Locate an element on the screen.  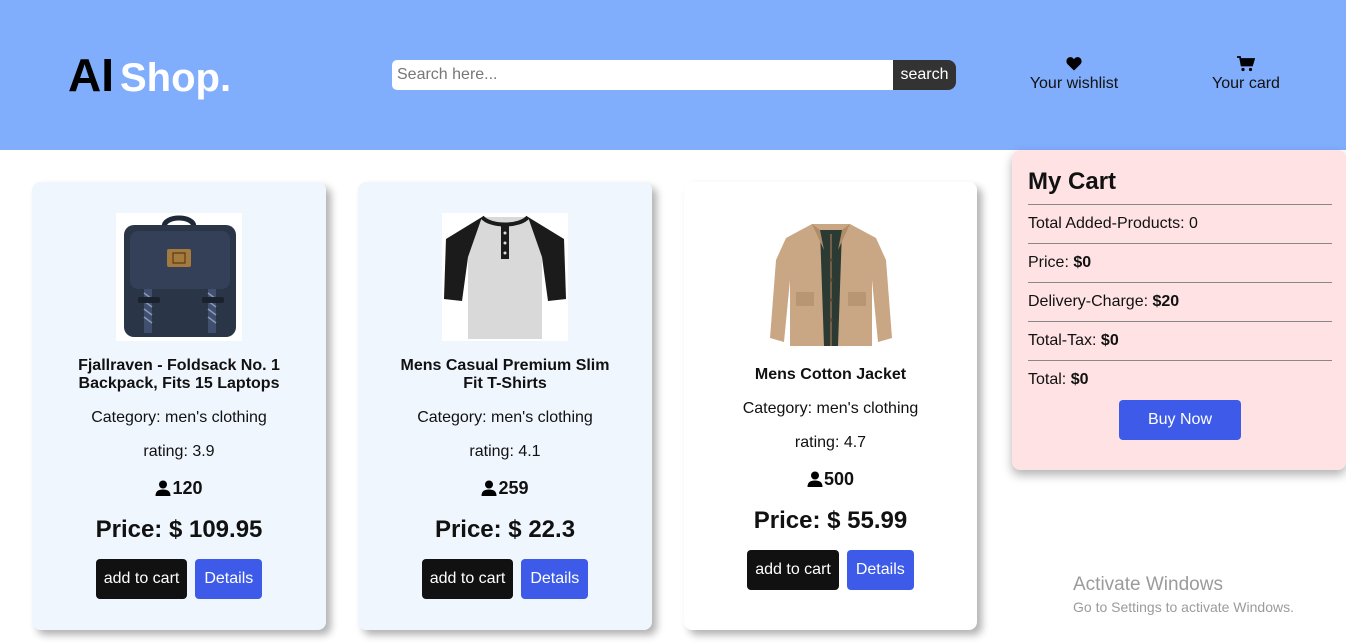
product-title: Mens Casual Premium Slim Fit T-Shirts is located at coordinates (505, 374).